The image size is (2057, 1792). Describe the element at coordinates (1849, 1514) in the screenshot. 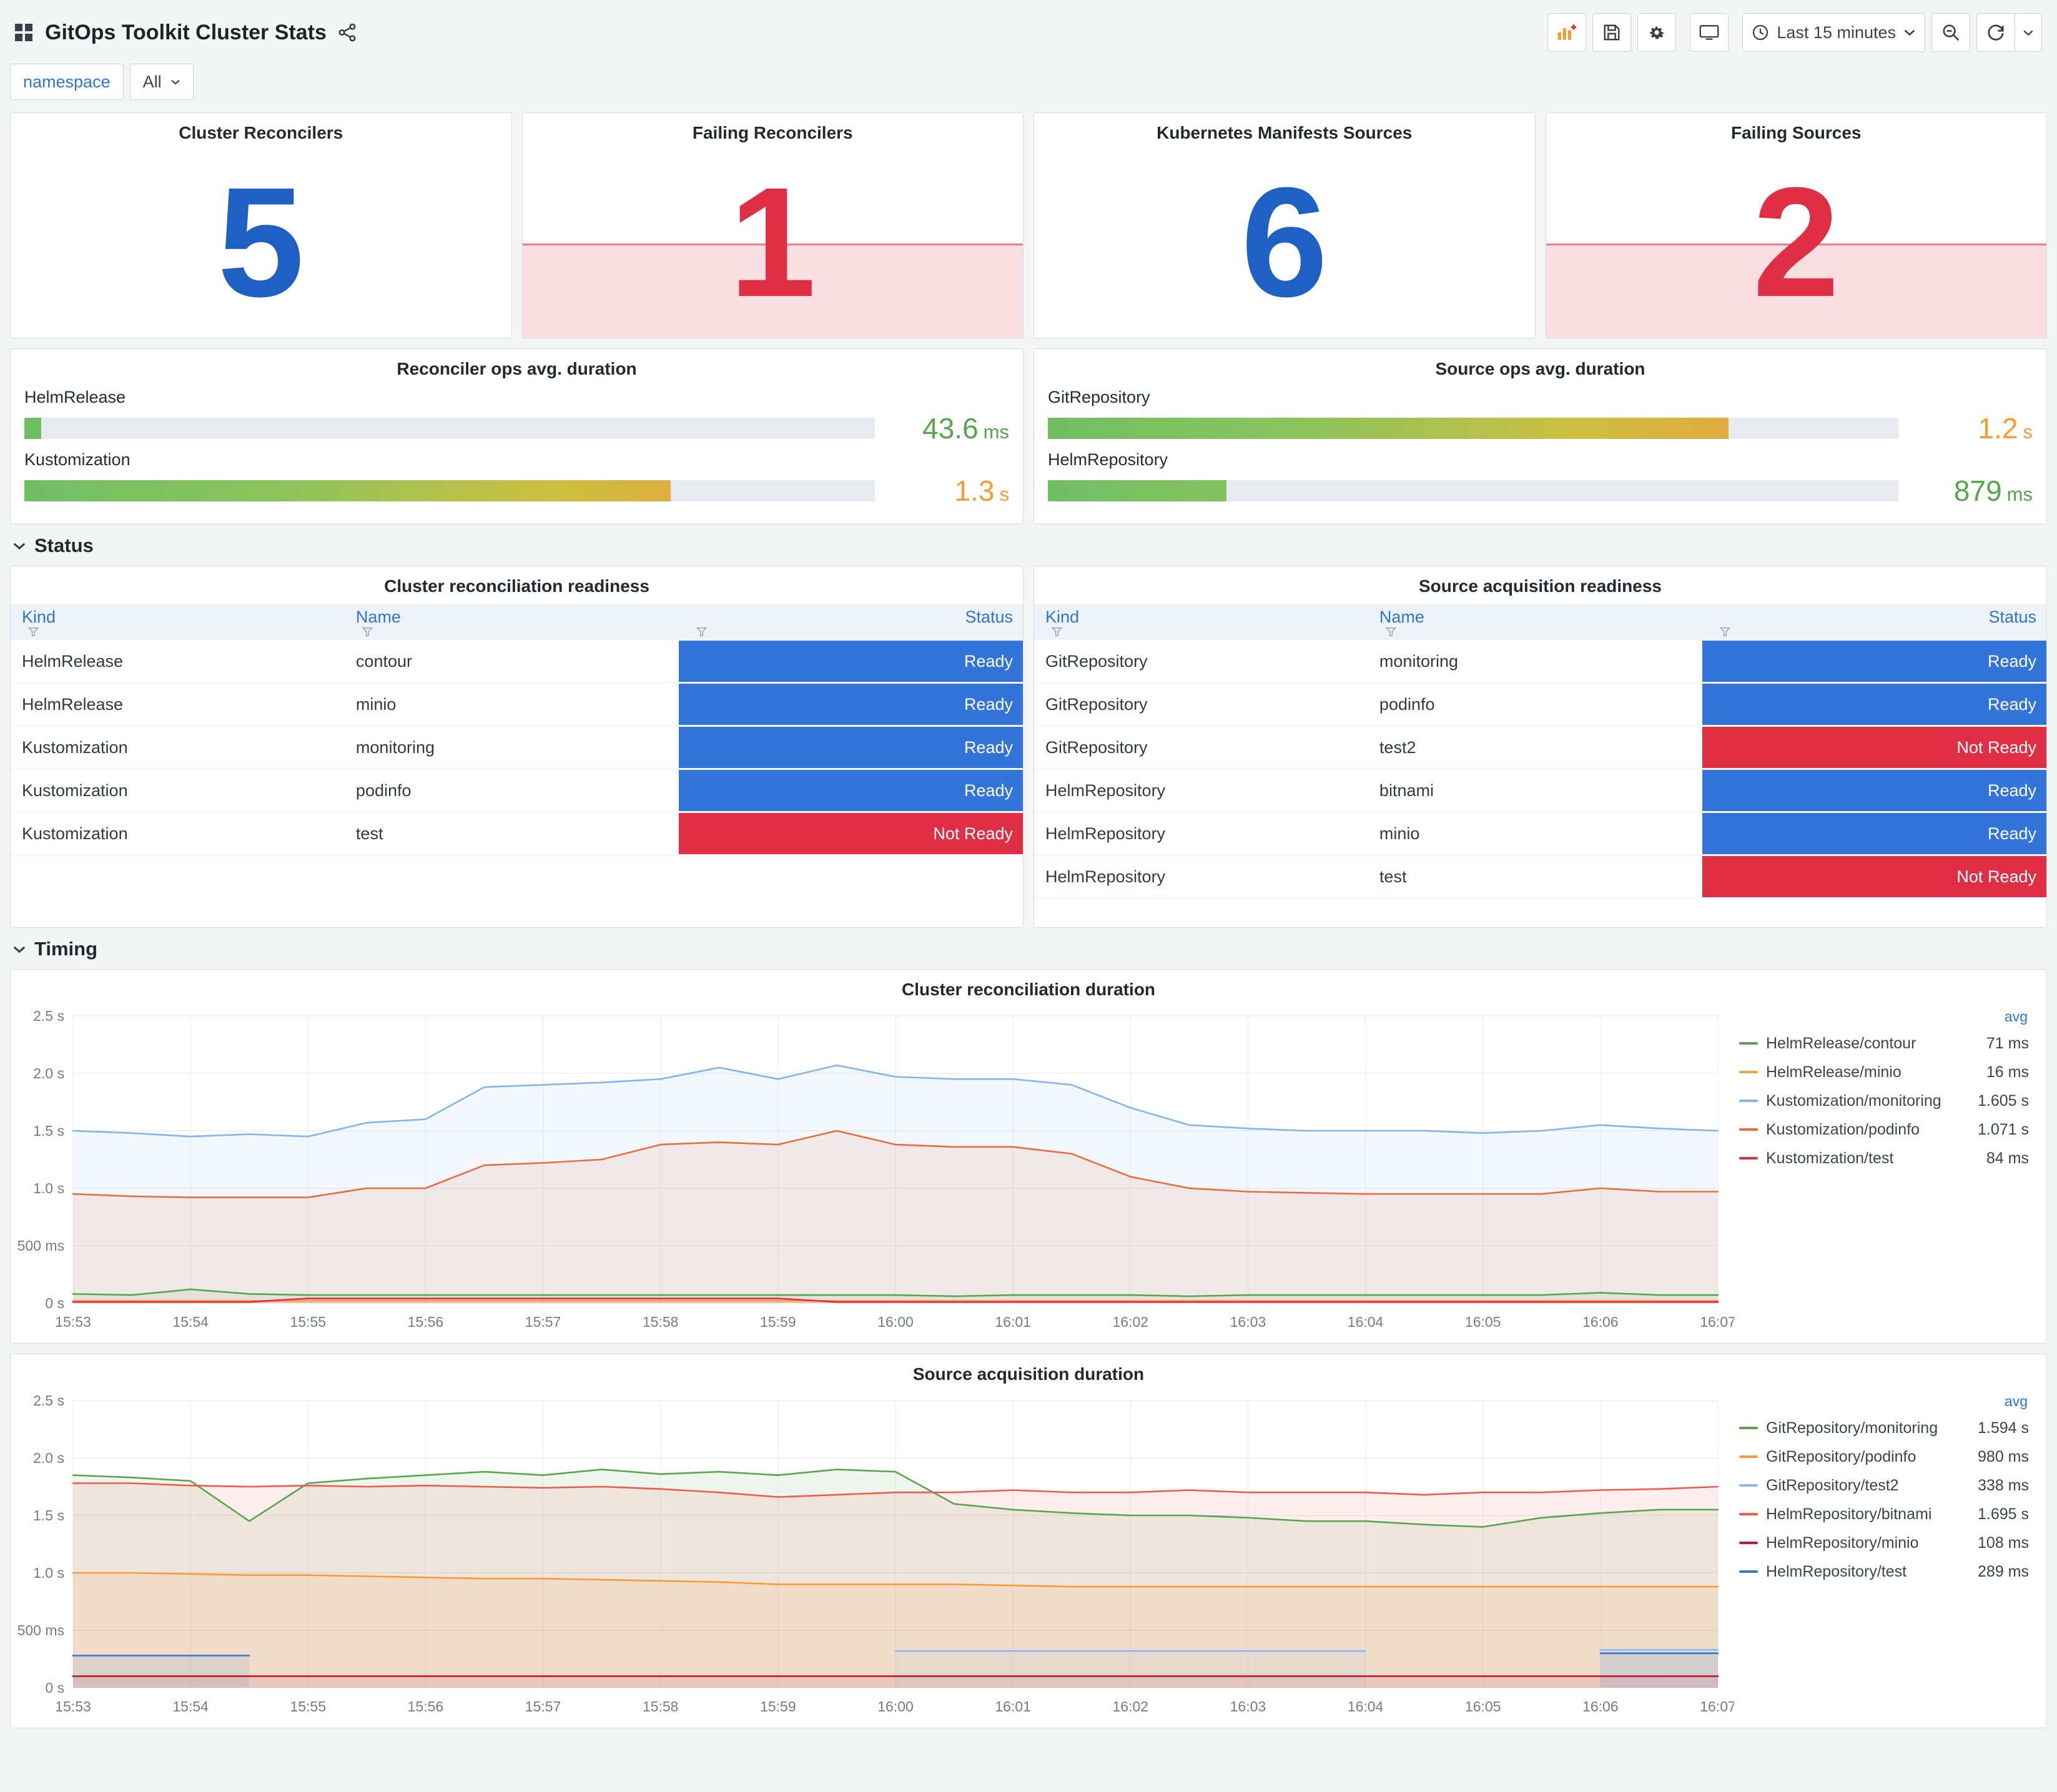

I see `series-name: HelmRepository/bitnami` at that location.